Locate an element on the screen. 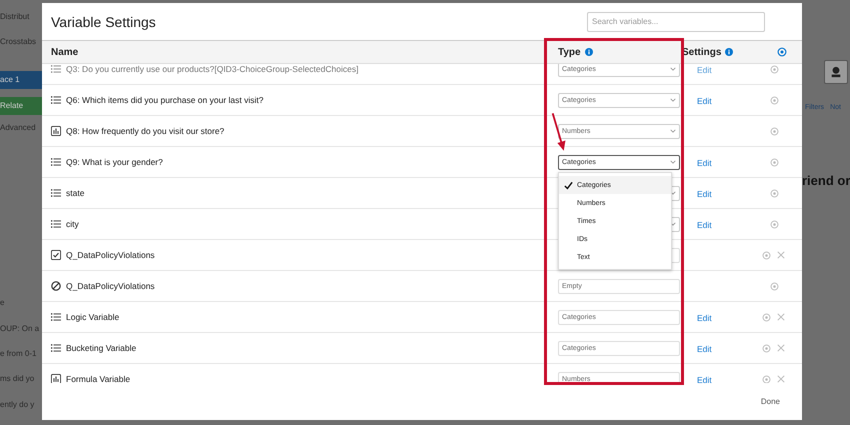  done-button: Done is located at coordinates (770, 401).